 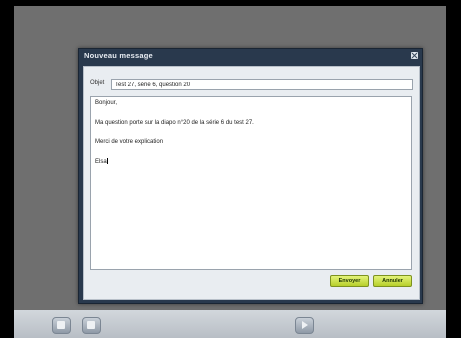 What do you see at coordinates (304, 325) in the screenshot?
I see `play-icon` at bounding box center [304, 325].